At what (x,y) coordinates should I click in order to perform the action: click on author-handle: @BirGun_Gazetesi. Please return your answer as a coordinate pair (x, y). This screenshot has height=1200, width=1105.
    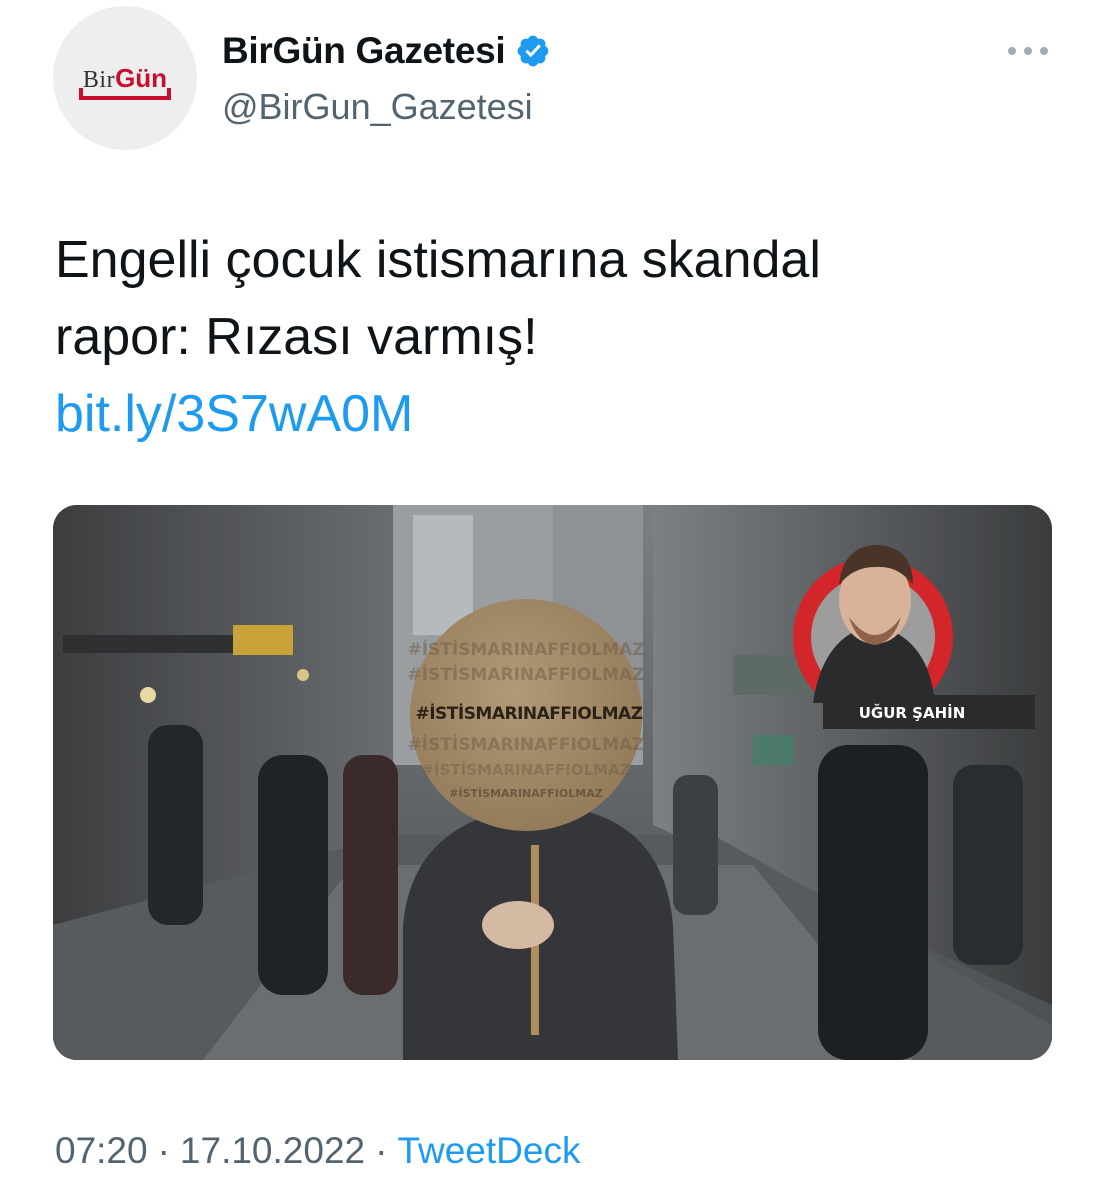
    Looking at the image, I should click on (377, 107).